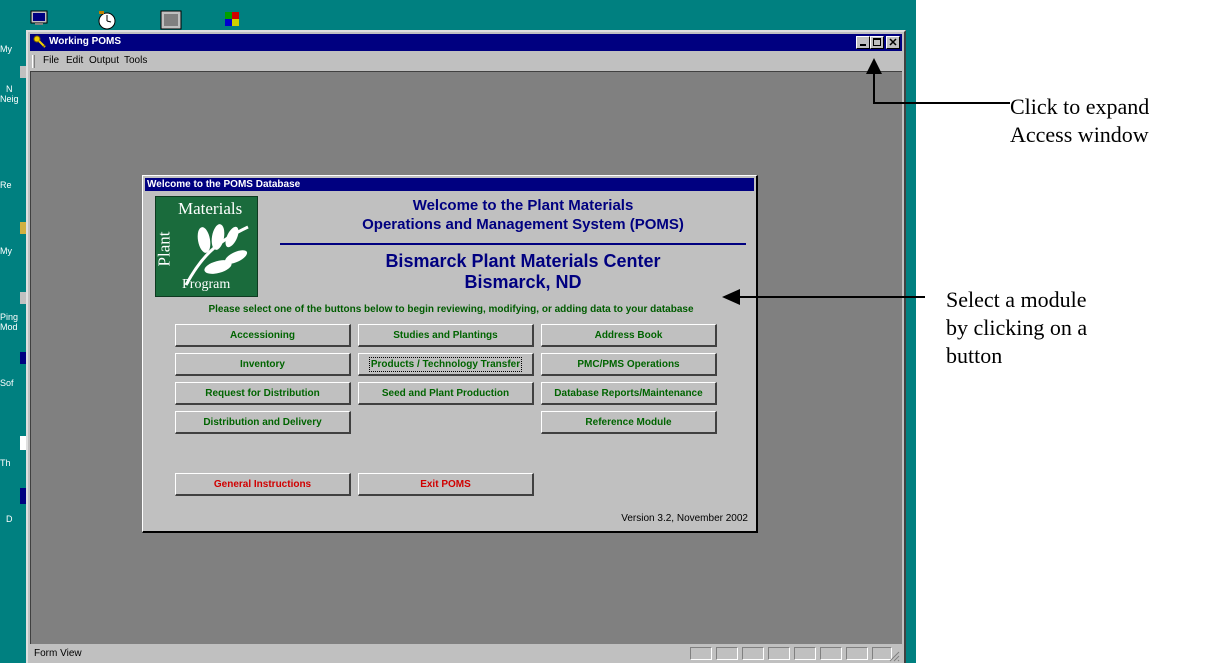 The width and height of the screenshot is (1223, 663). I want to click on annotation-select: Select a module by clicking on a button, so click(1016, 328).